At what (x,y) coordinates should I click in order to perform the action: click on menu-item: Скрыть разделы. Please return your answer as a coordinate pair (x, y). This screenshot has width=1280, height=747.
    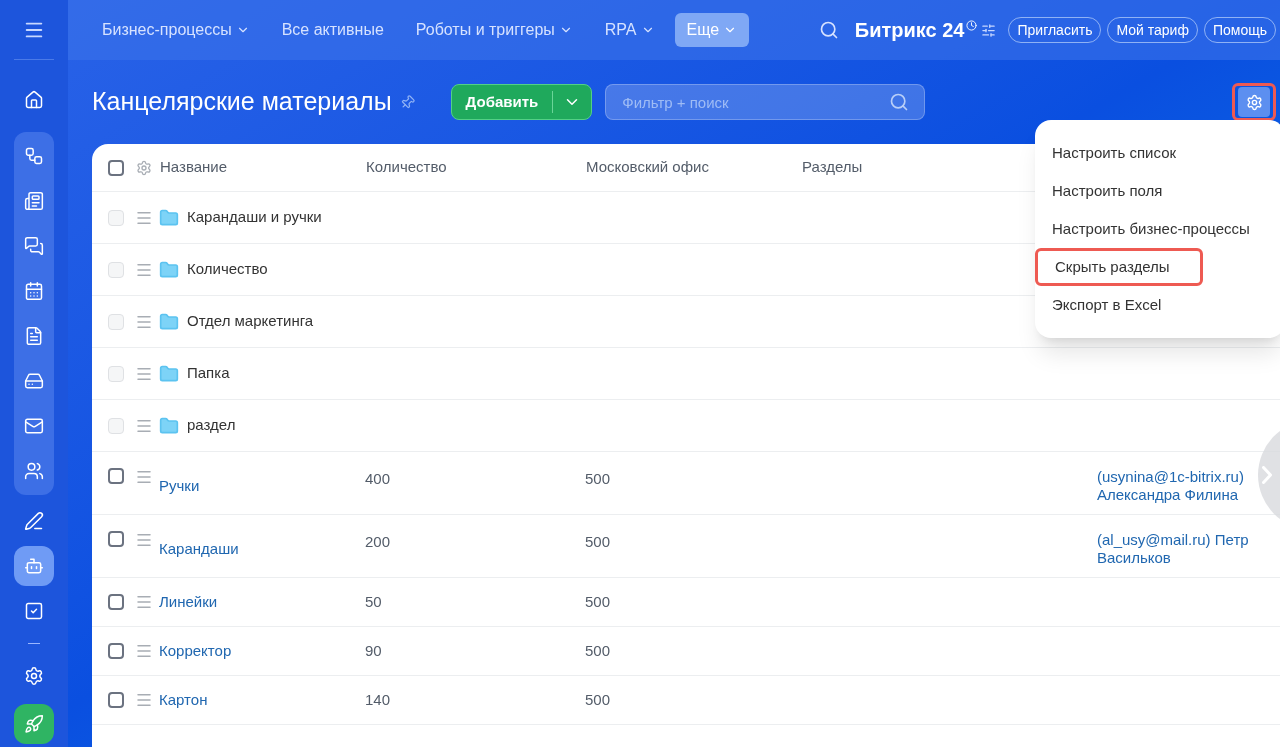
    Looking at the image, I should click on (1119, 267).